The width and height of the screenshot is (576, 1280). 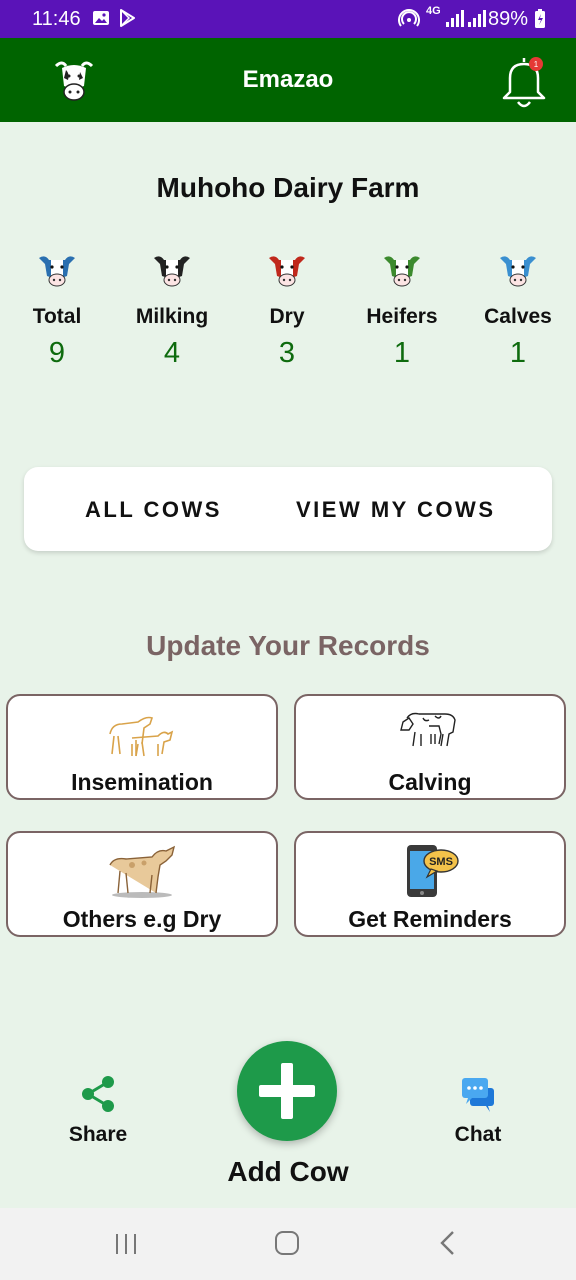 I want to click on system-nav-bar, so click(x=288, y=1244).